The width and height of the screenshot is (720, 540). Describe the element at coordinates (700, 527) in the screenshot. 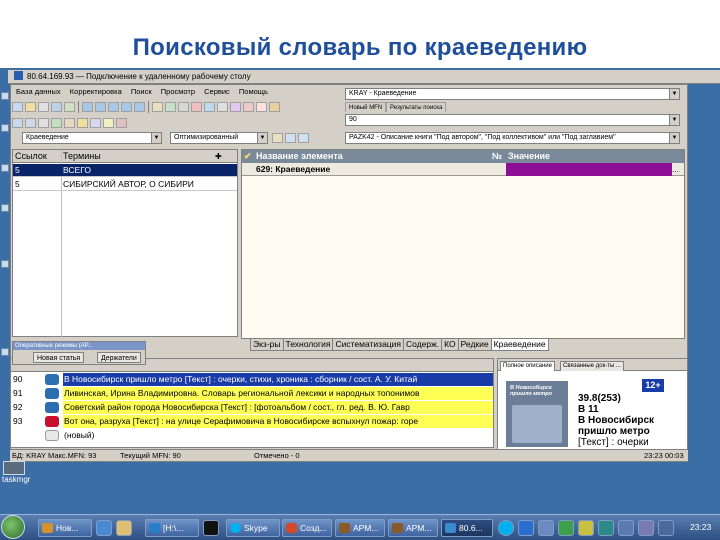

I see `taskbar-clock: 23:23` at that location.